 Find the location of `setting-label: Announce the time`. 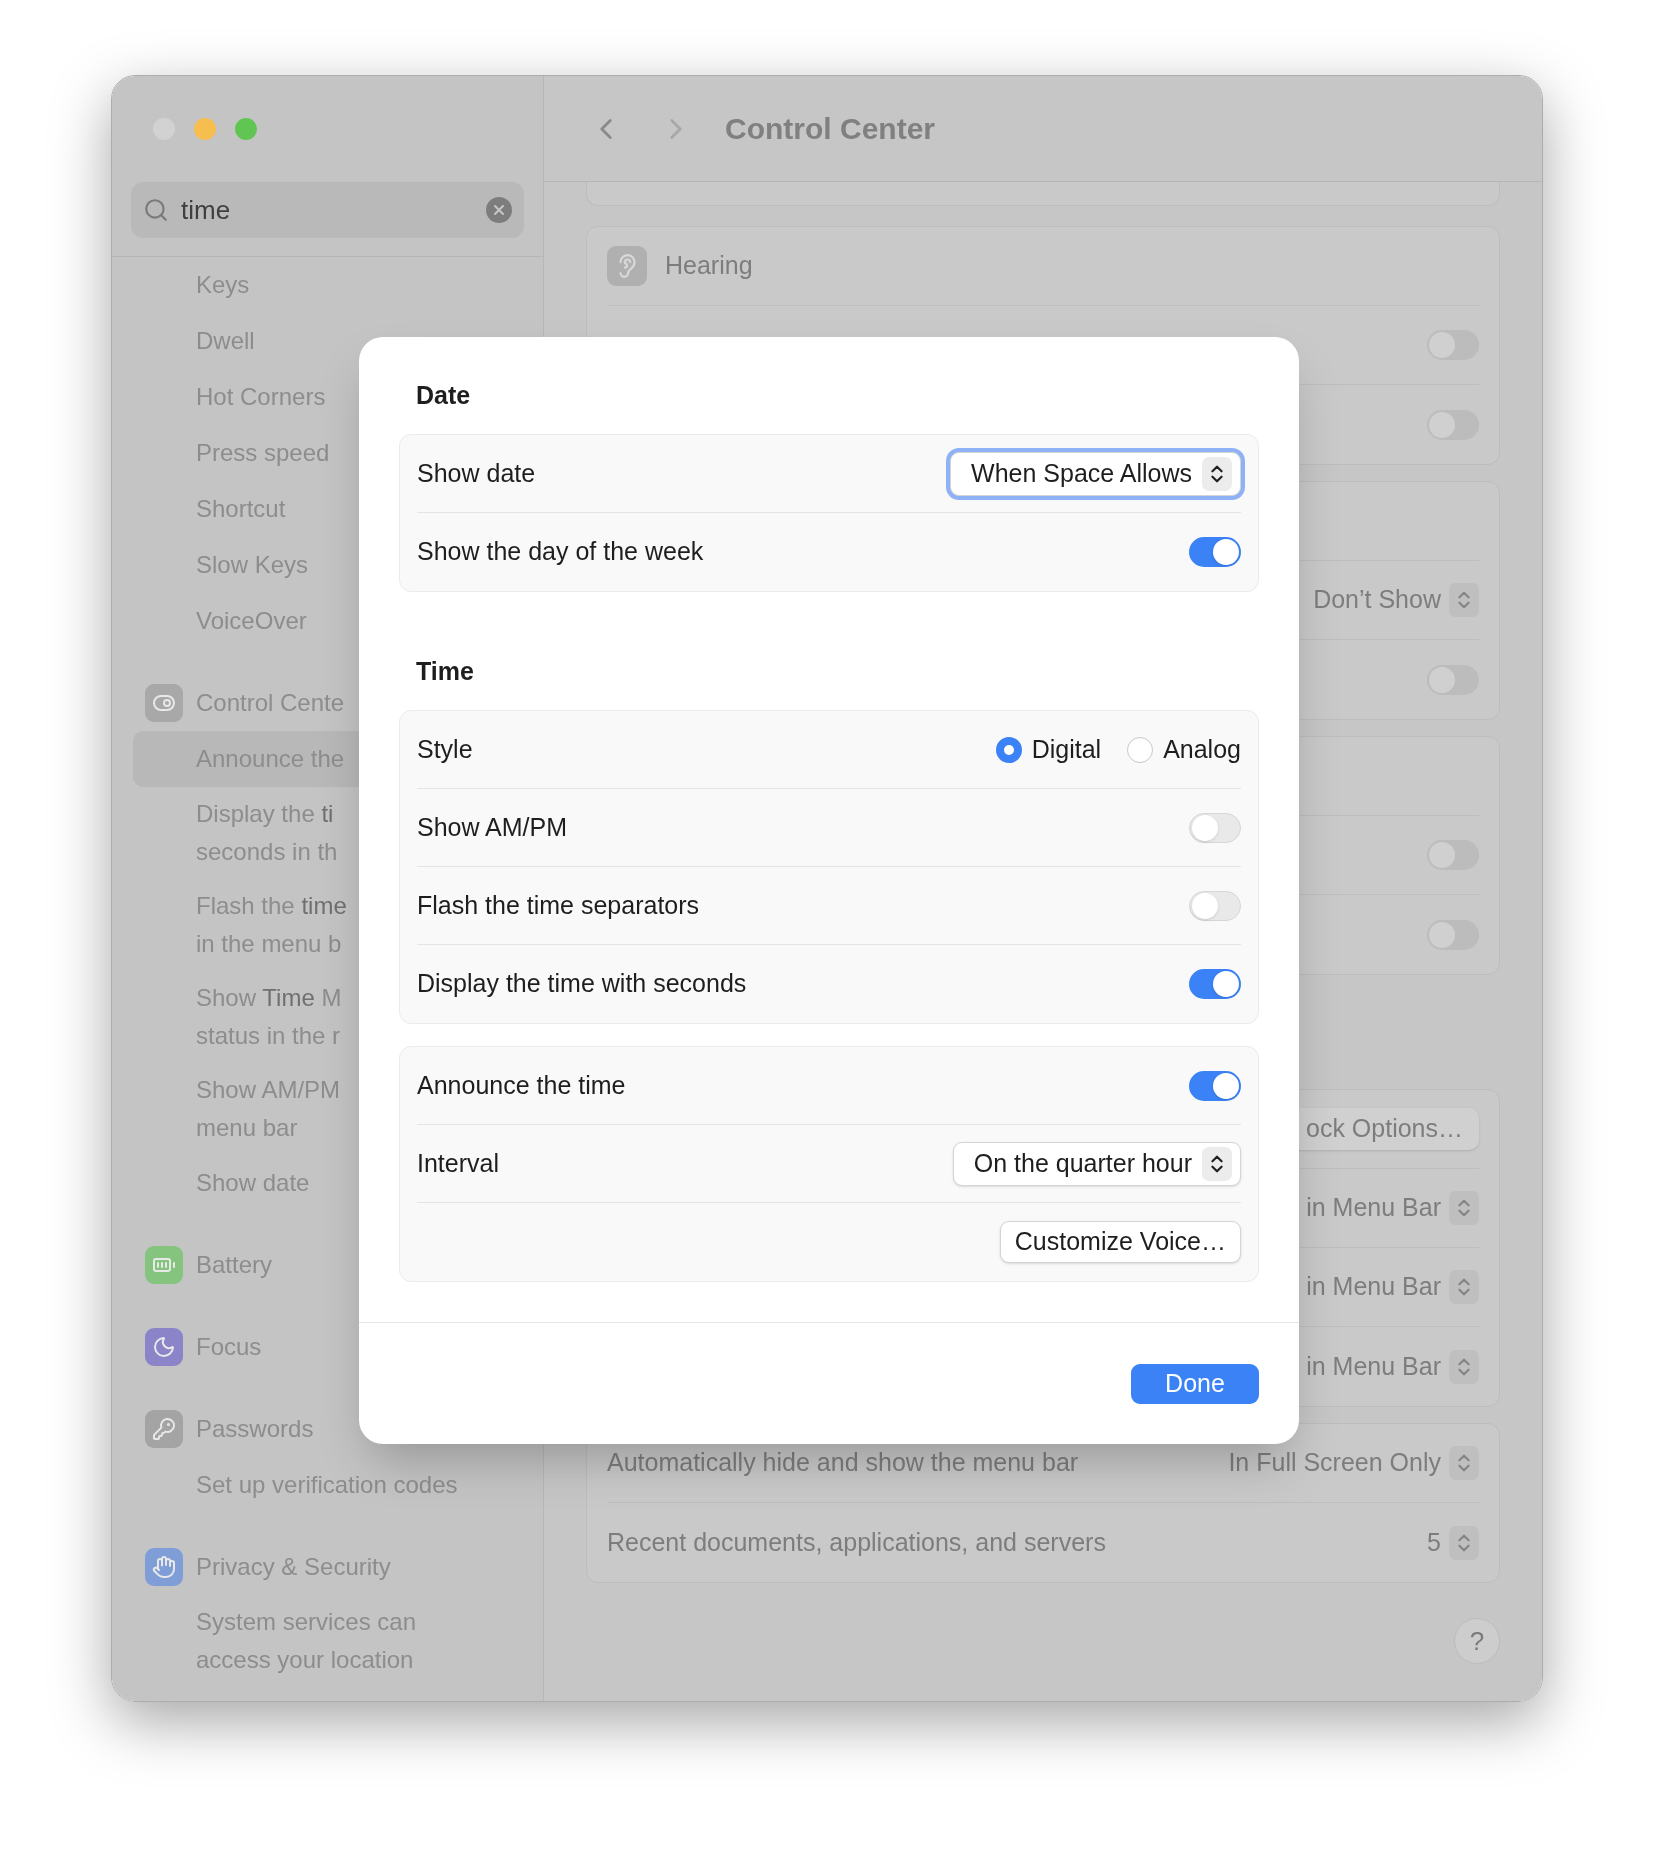

setting-label: Announce the time is located at coordinates (521, 1084).